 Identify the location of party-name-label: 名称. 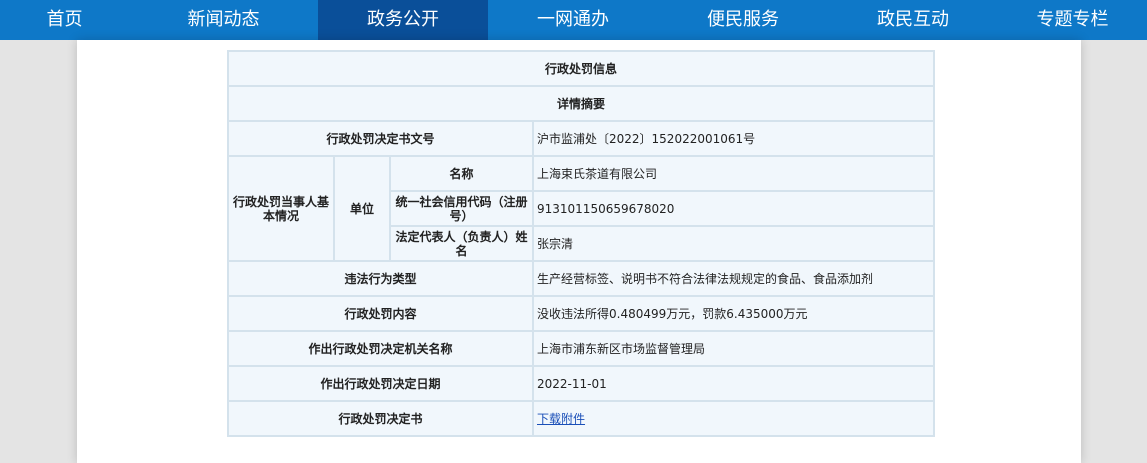
(461, 173).